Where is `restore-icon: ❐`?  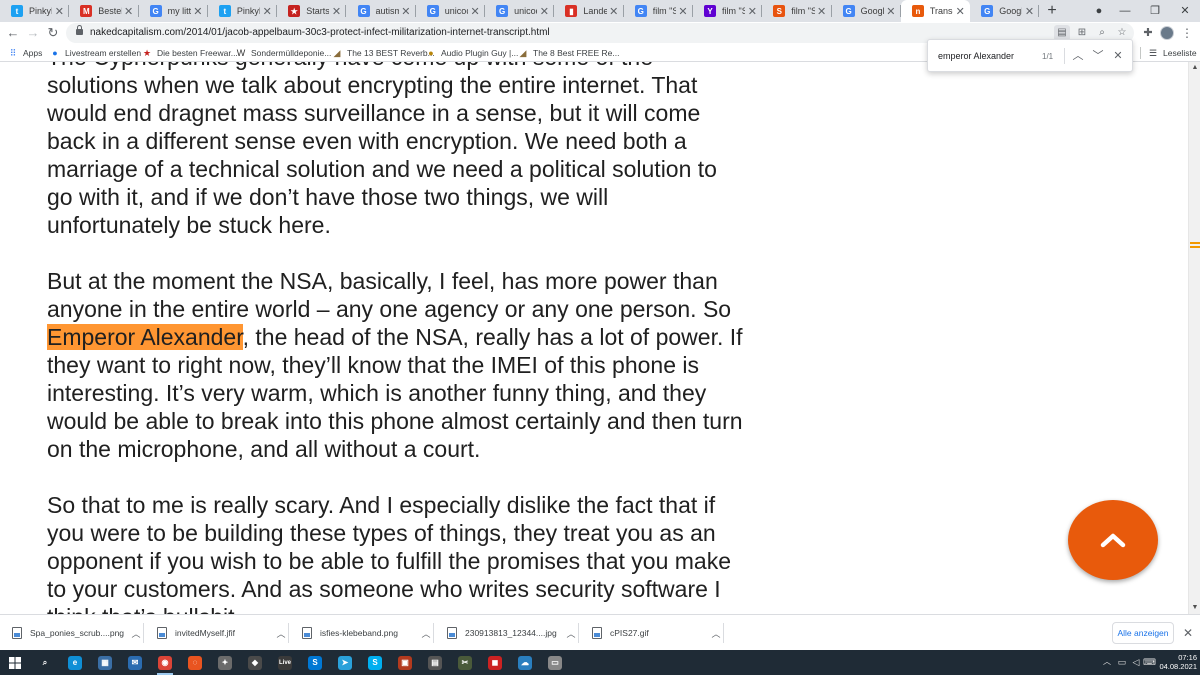 restore-icon: ❐ is located at coordinates (1155, 11).